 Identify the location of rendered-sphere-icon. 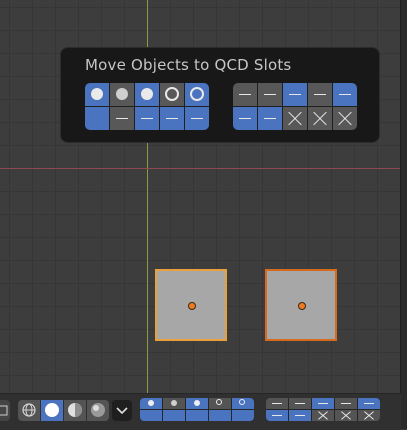
(98, 410).